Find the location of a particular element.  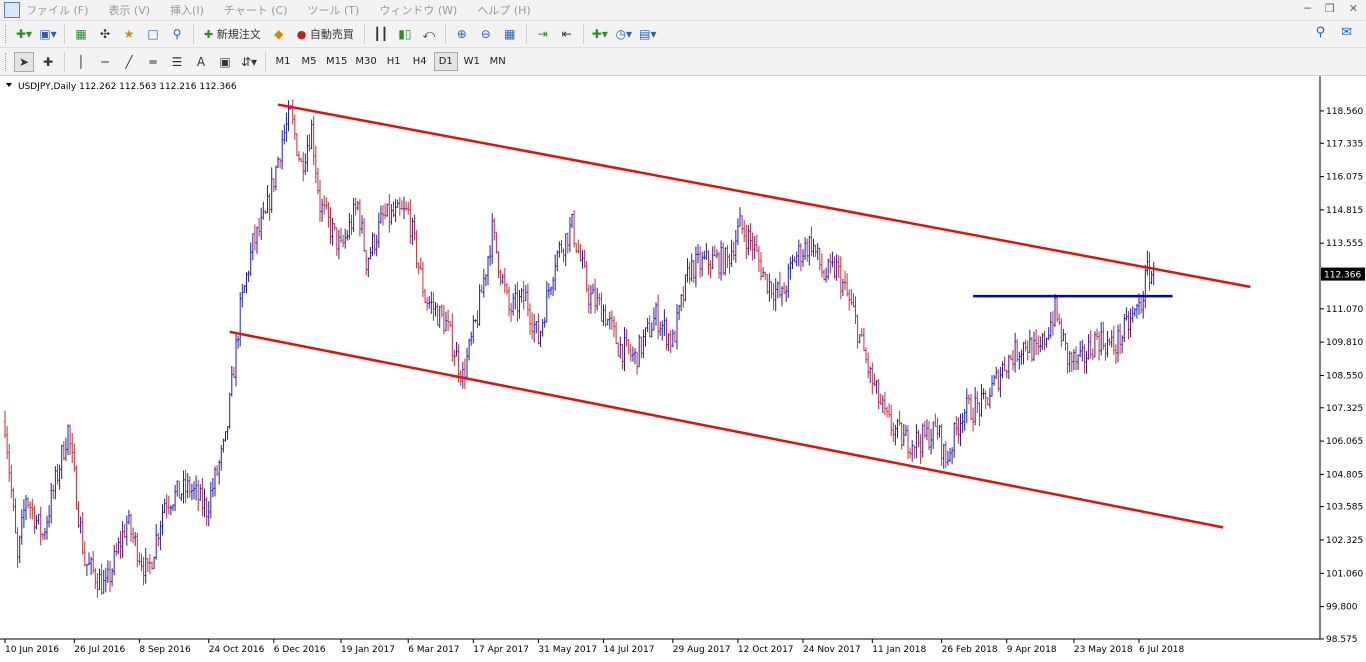

vertical-line-icon: │ is located at coordinates (81, 62).